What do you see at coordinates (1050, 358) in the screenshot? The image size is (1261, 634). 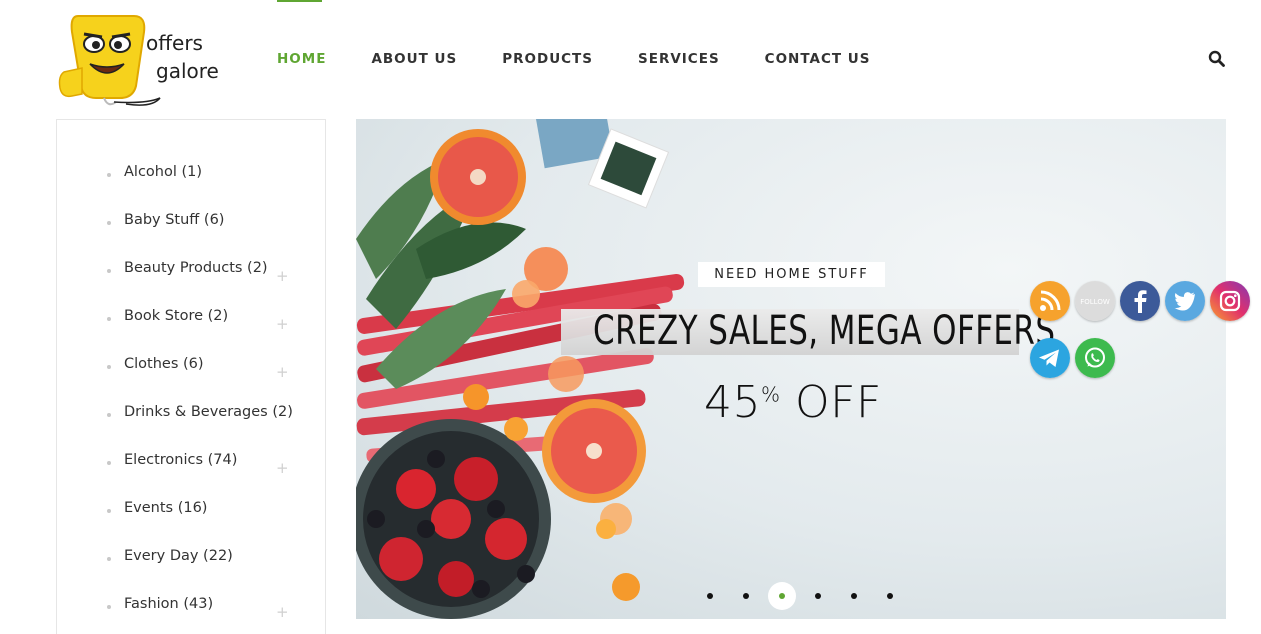 I see `telegram-icon` at bounding box center [1050, 358].